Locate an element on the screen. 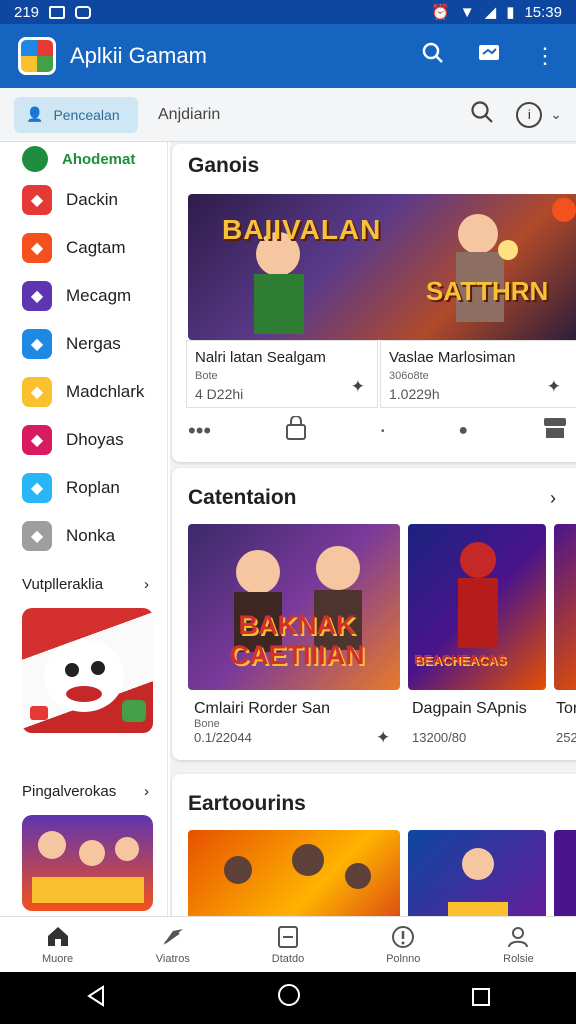 The height and width of the screenshot is (1024, 576). nav-label: Rolsie is located at coordinates (518, 958).